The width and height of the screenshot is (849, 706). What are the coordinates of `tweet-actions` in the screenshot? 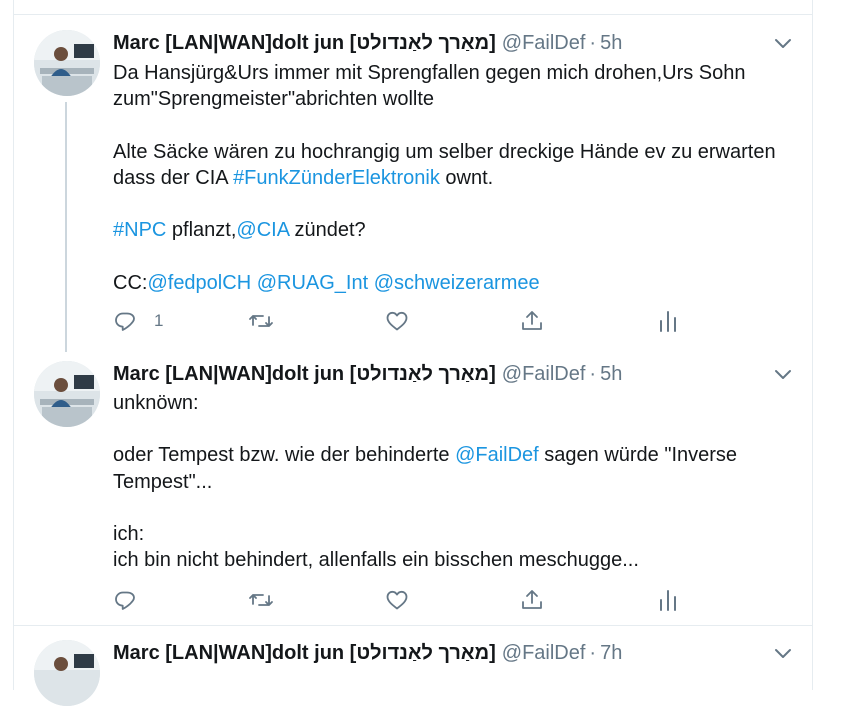 It's located at (403, 600).